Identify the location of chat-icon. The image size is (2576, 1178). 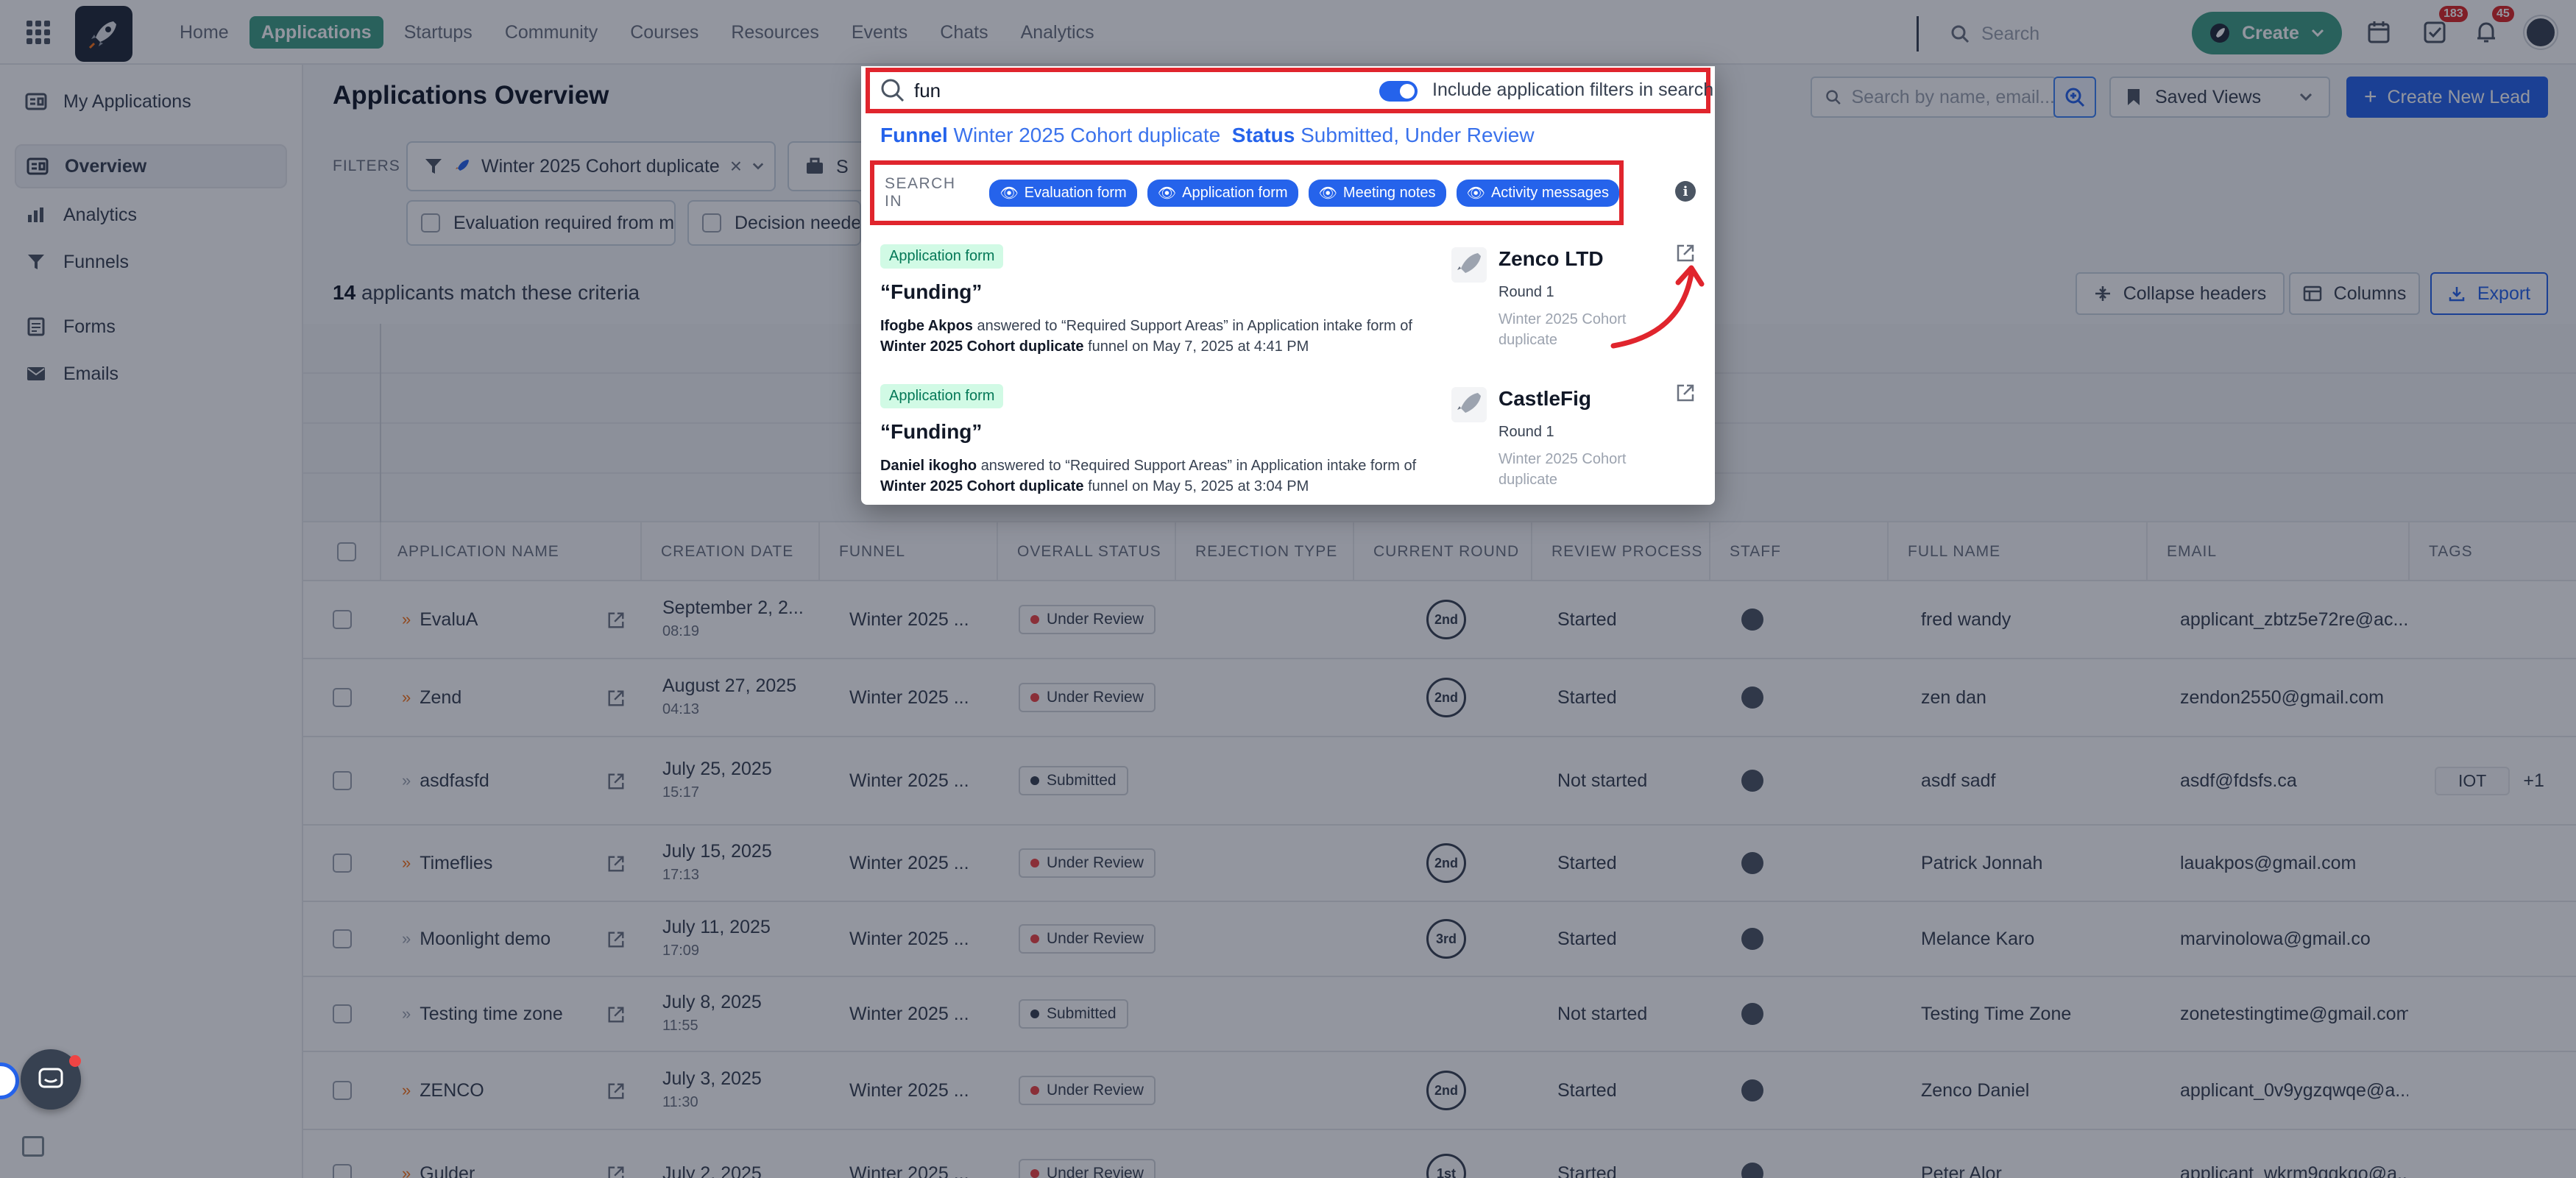
(50, 1078).